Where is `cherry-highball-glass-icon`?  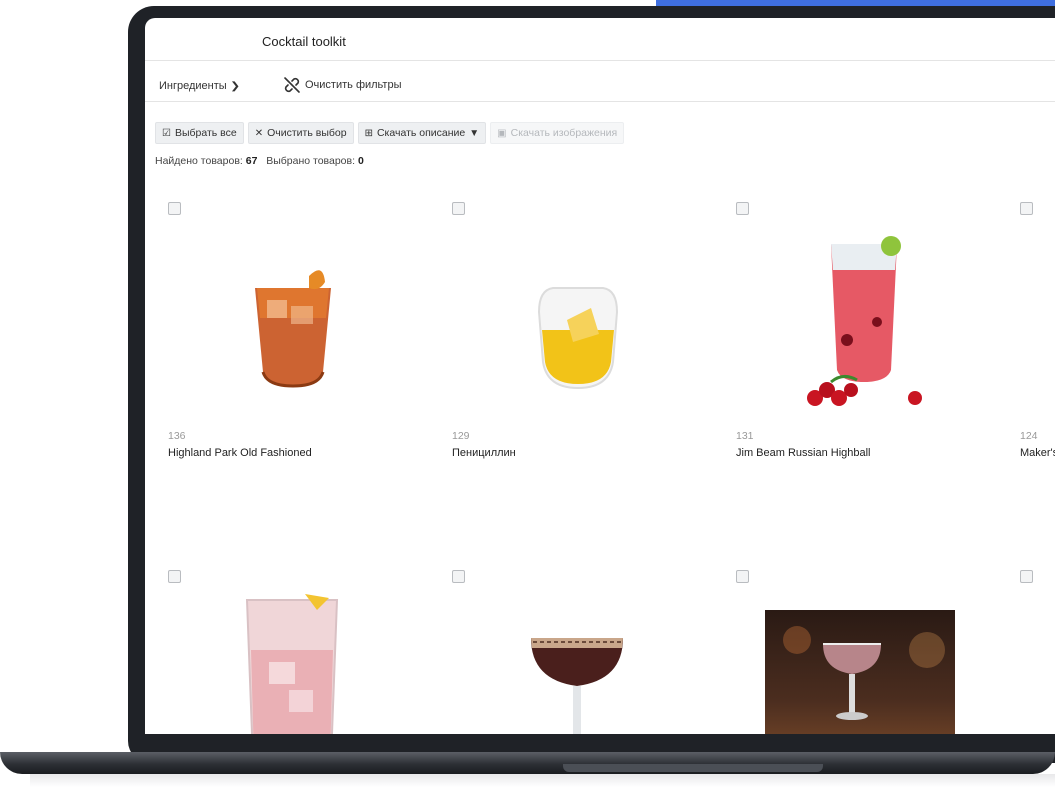
cherry-highball-glass-icon is located at coordinates (301, 662).